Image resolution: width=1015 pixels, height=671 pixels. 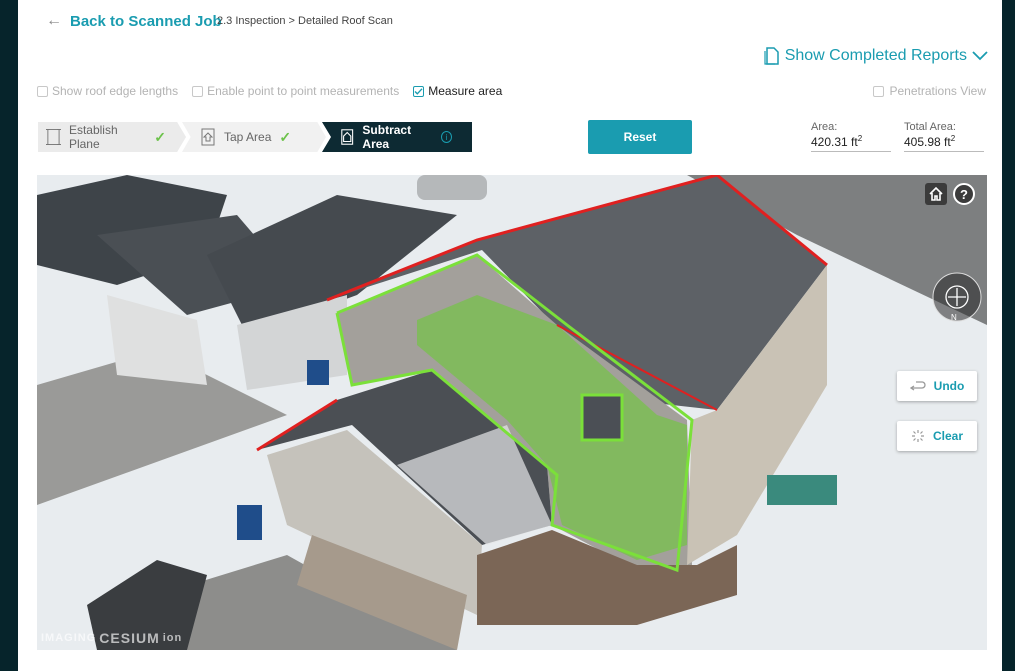 What do you see at coordinates (198, 91) in the screenshot?
I see `point-to-point-checkbox` at bounding box center [198, 91].